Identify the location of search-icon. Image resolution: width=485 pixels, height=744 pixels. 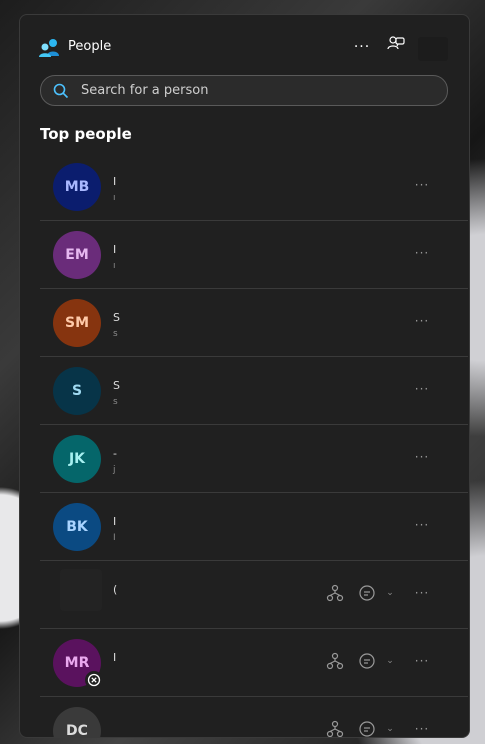
(61, 91).